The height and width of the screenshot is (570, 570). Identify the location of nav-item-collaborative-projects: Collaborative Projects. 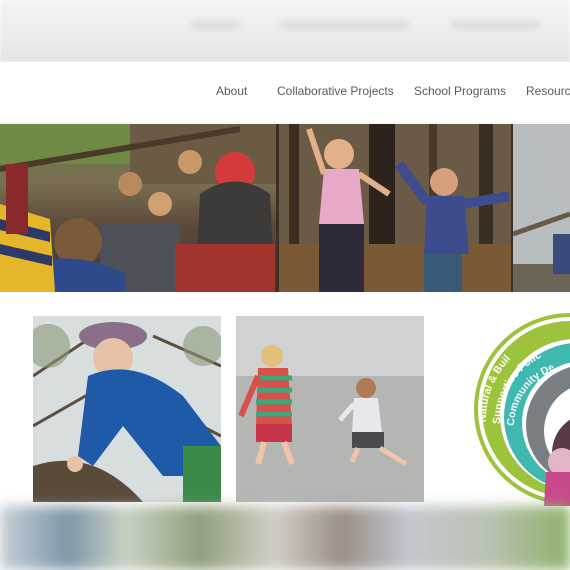
(335, 91).